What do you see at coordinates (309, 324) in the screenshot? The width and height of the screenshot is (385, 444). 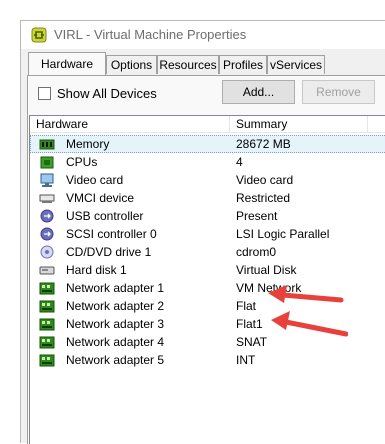 I see `annotation-arrow-flat1` at bounding box center [309, 324].